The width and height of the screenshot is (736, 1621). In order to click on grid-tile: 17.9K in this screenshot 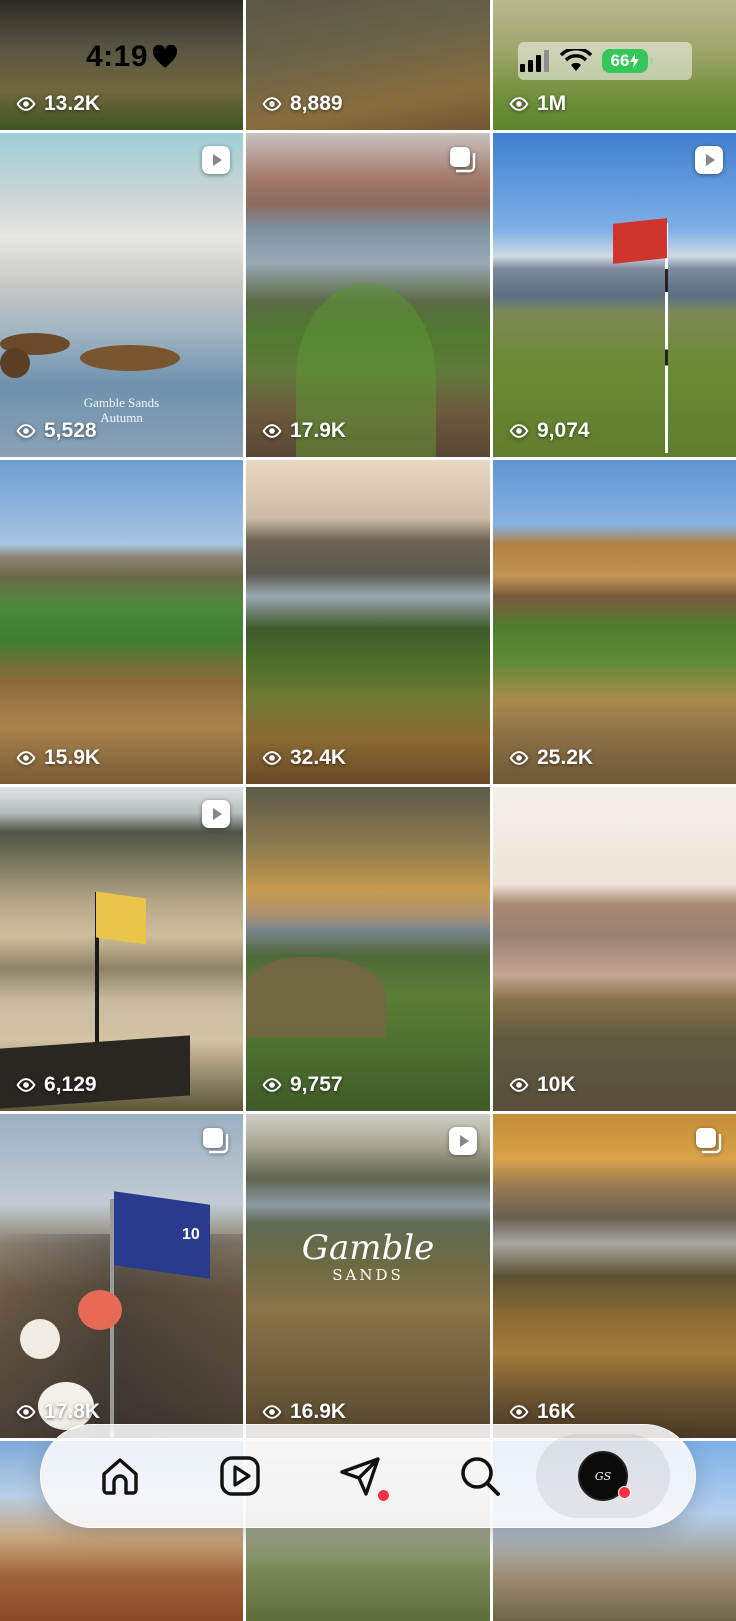, I will do `click(368, 295)`.